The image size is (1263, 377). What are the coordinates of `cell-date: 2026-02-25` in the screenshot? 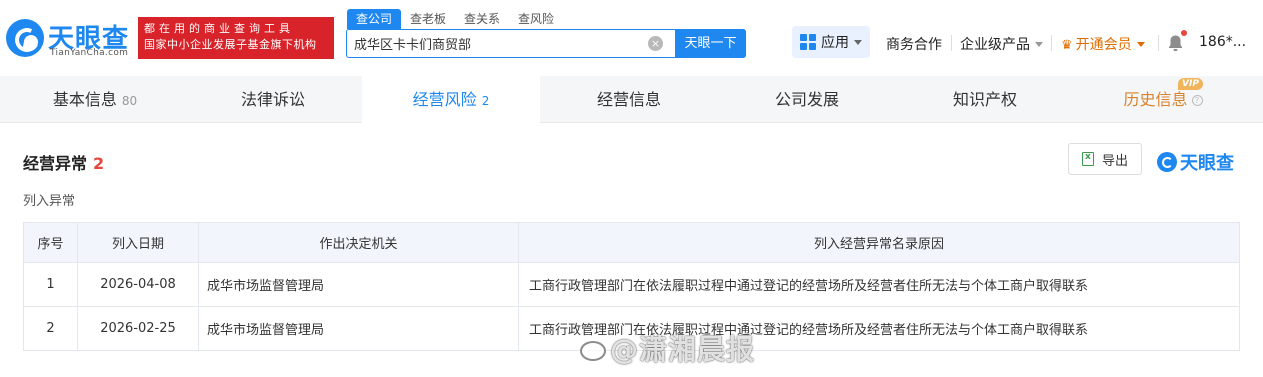 It's located at (138, 328).